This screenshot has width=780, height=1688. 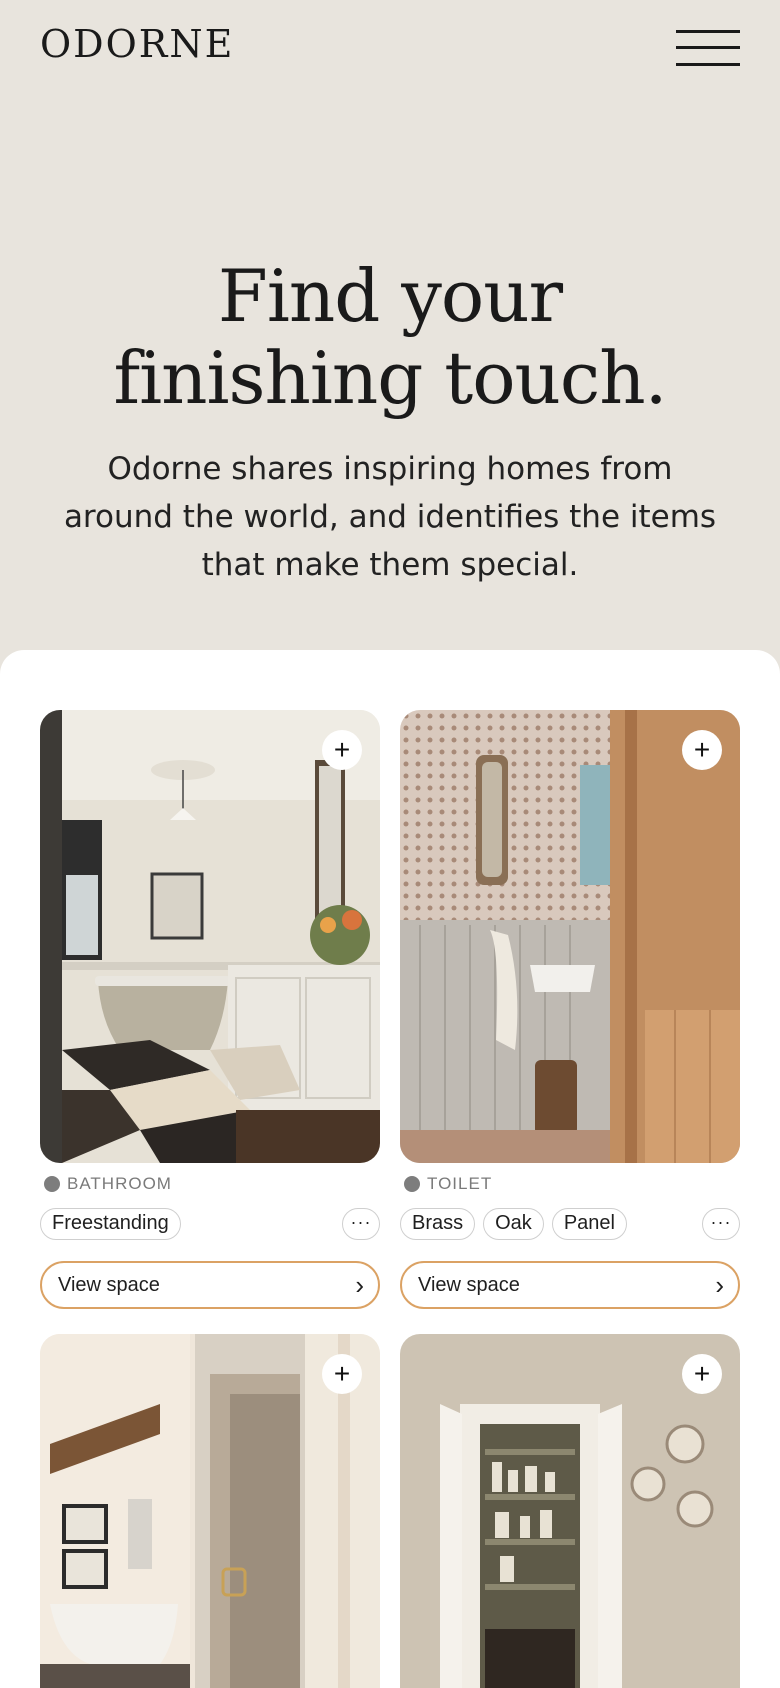 What do you see at coordinates (570, 1184) in the screenshot?
I see `category: TOILET` at bounding box center [570, 1184].